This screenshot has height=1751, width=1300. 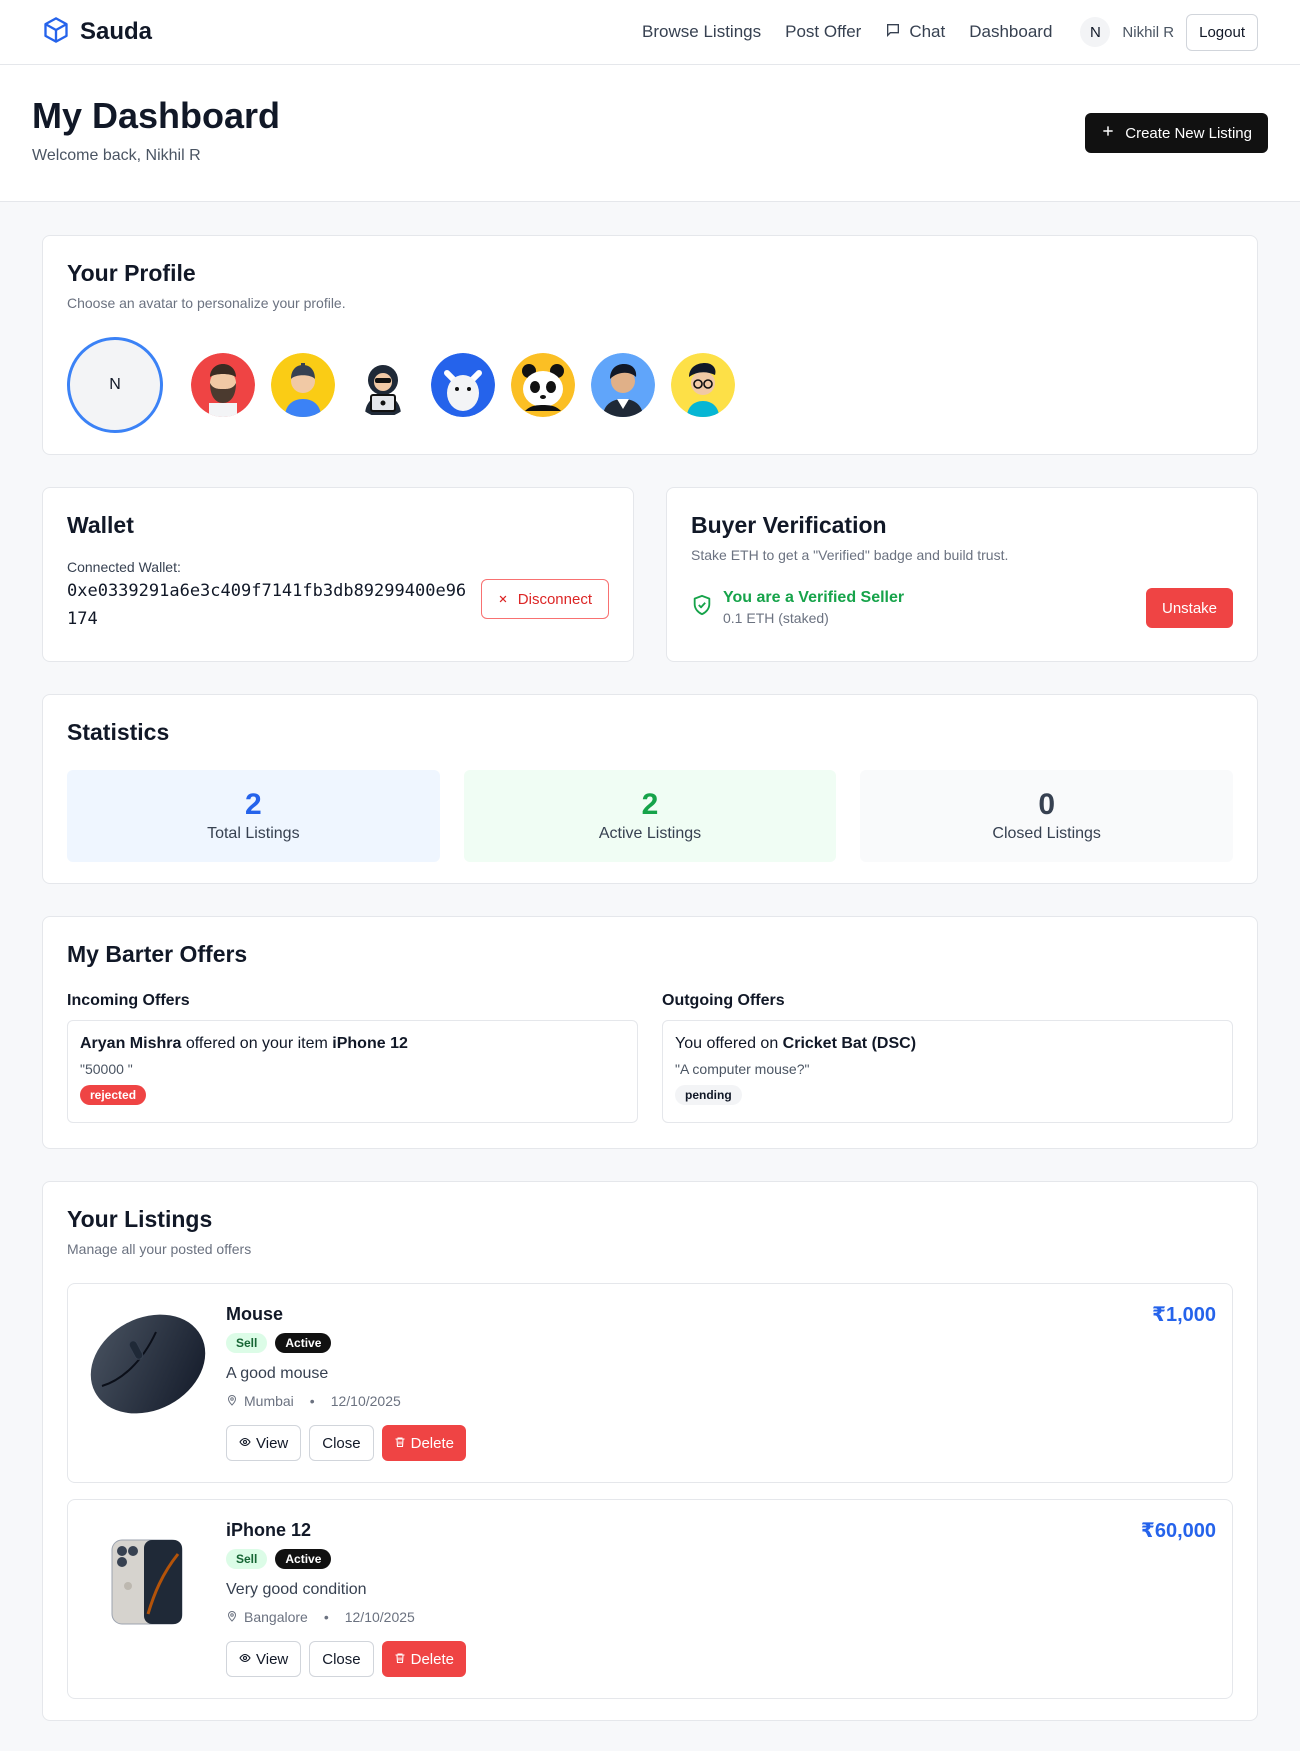 I want to click on offer-item-name: iPhone 12, so click(x=370, y=1043).